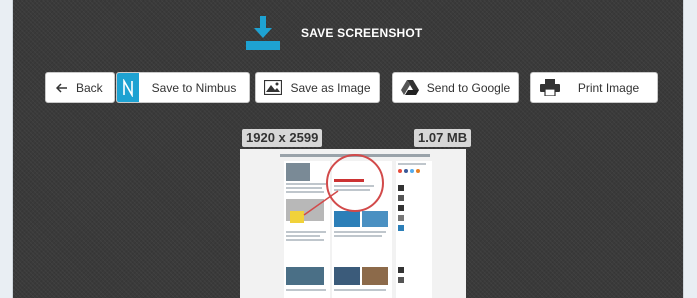 Image resolution: width=697 pixels, height=298 pixels. What do you see at coordinates (321, 203) in the screenshot?
I see `annotation-arrow-icon` at bounding box center [321, 203].